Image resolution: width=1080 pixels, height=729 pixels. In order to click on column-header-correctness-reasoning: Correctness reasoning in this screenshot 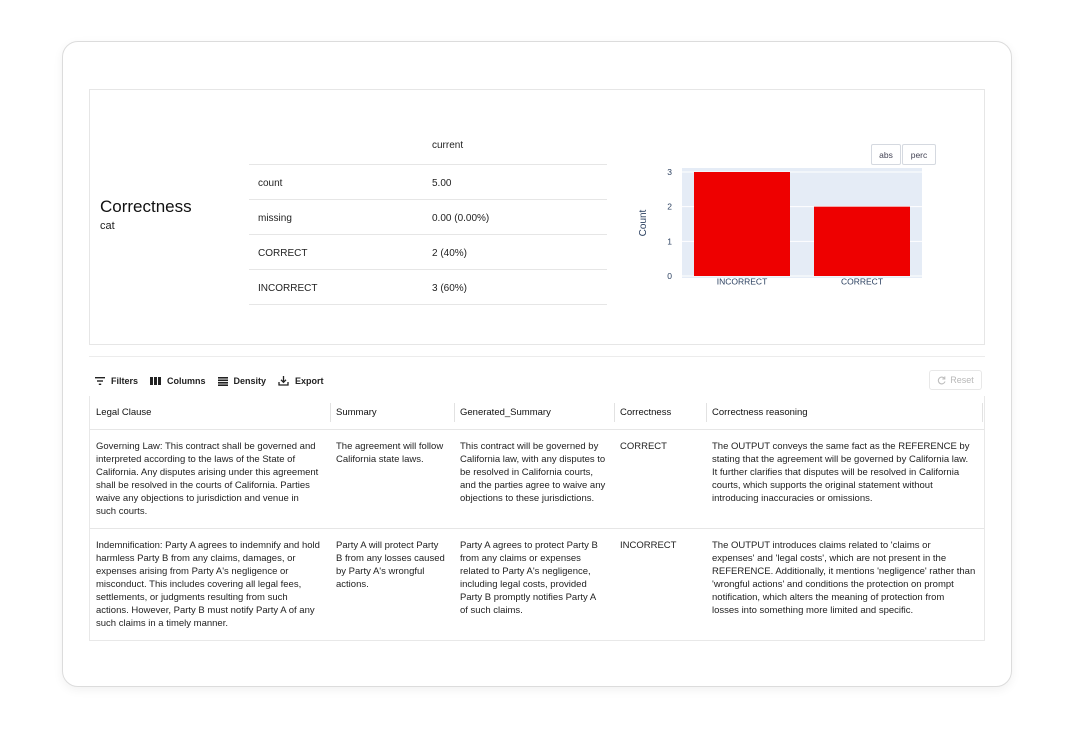, I will do `click(844, 412)`.